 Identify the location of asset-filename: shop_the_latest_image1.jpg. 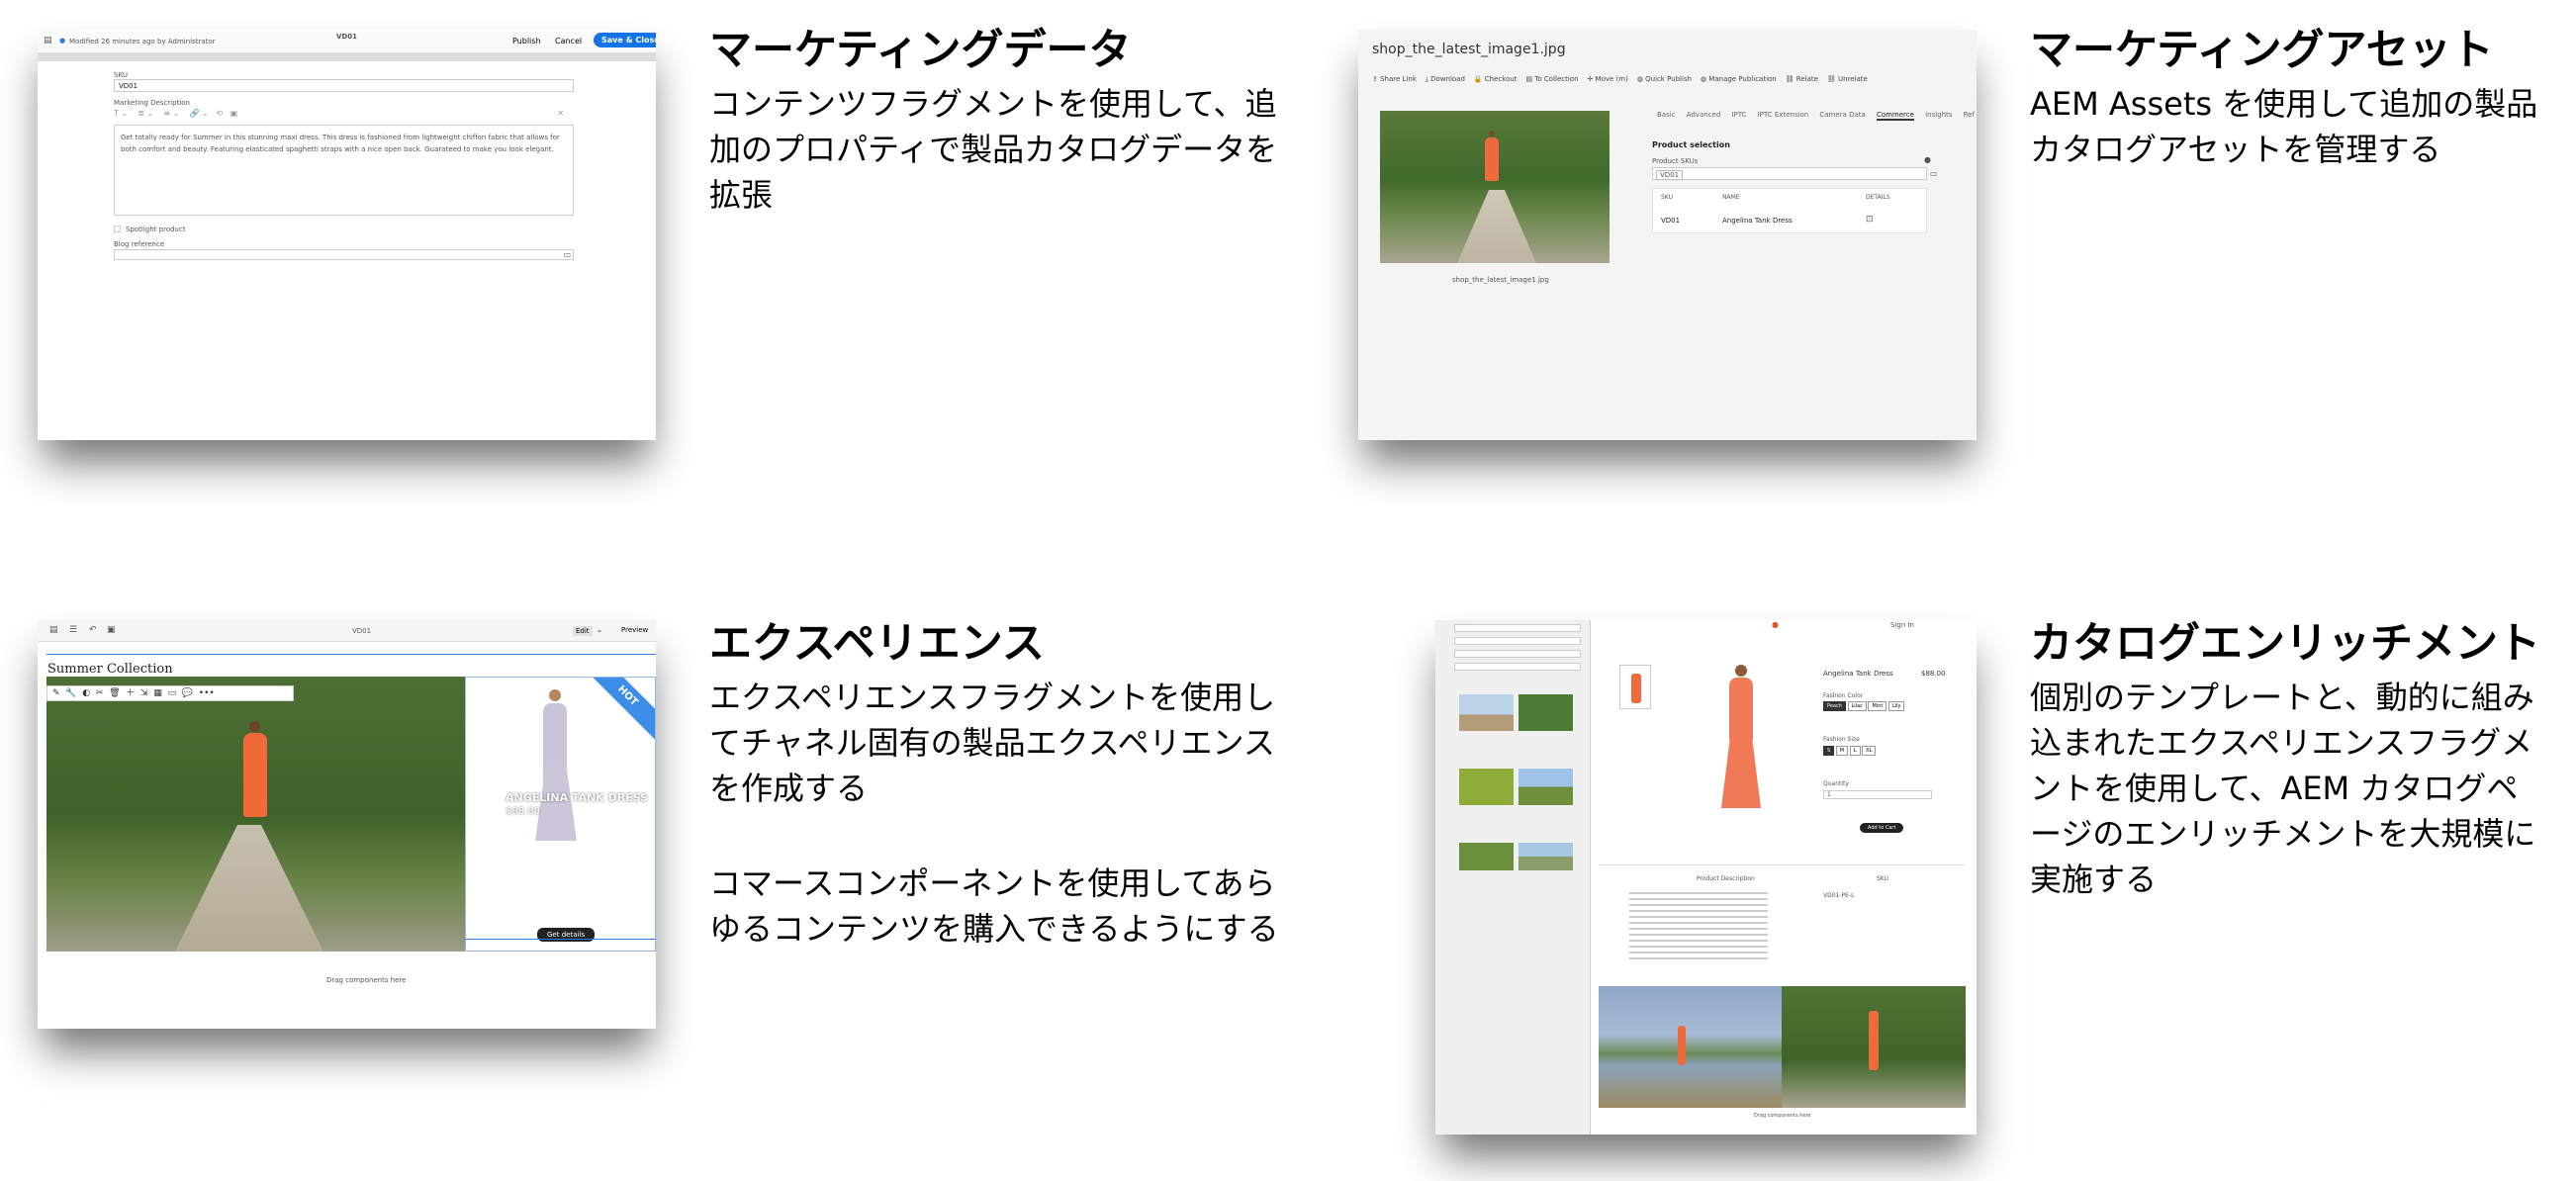
(1469, 49).